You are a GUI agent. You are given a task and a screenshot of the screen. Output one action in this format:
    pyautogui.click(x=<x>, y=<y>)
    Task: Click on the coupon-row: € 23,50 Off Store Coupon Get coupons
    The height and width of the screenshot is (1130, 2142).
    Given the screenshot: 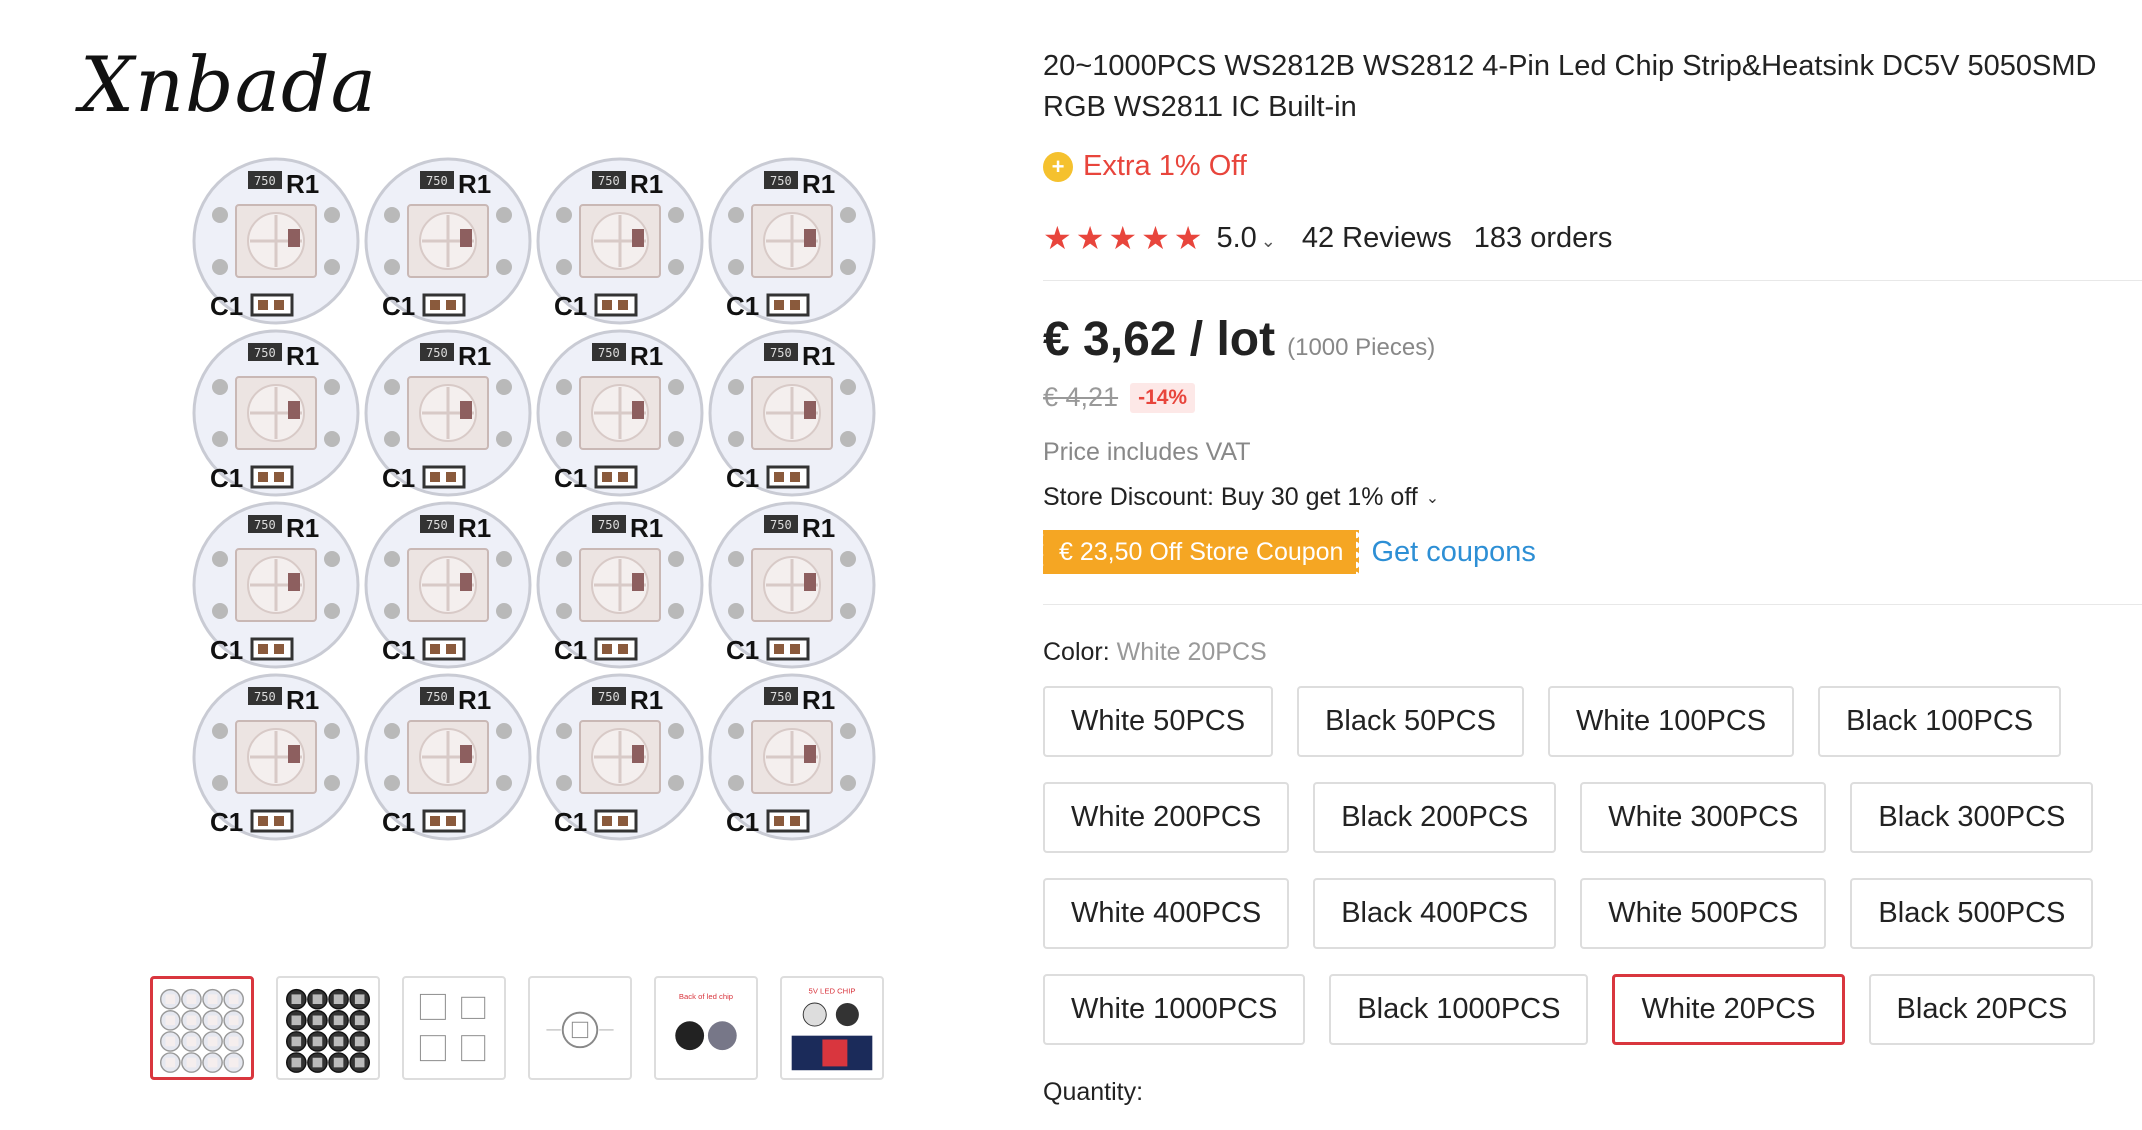 What is the action you would take?
    pyautogui.click(x=1287, y=552)
    